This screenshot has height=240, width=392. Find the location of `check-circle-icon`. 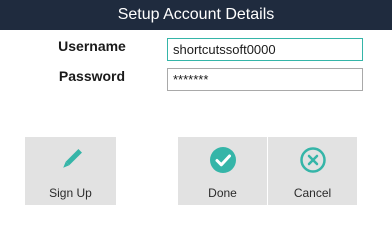

check-circle-icon is located at coordinates (222, 160).